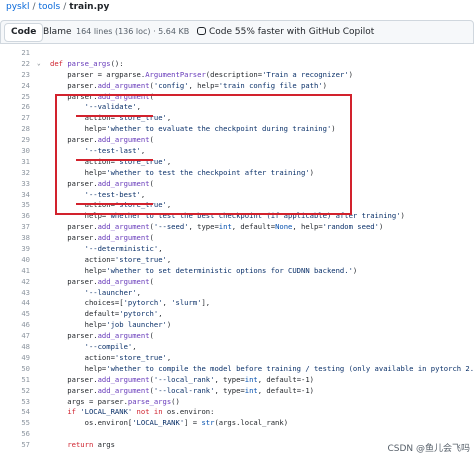 The image size is (474, 457). What do you see at coordinates (15, 260) in the screenshot?
I see `line-number: 40` at bounding box center [15, 260].